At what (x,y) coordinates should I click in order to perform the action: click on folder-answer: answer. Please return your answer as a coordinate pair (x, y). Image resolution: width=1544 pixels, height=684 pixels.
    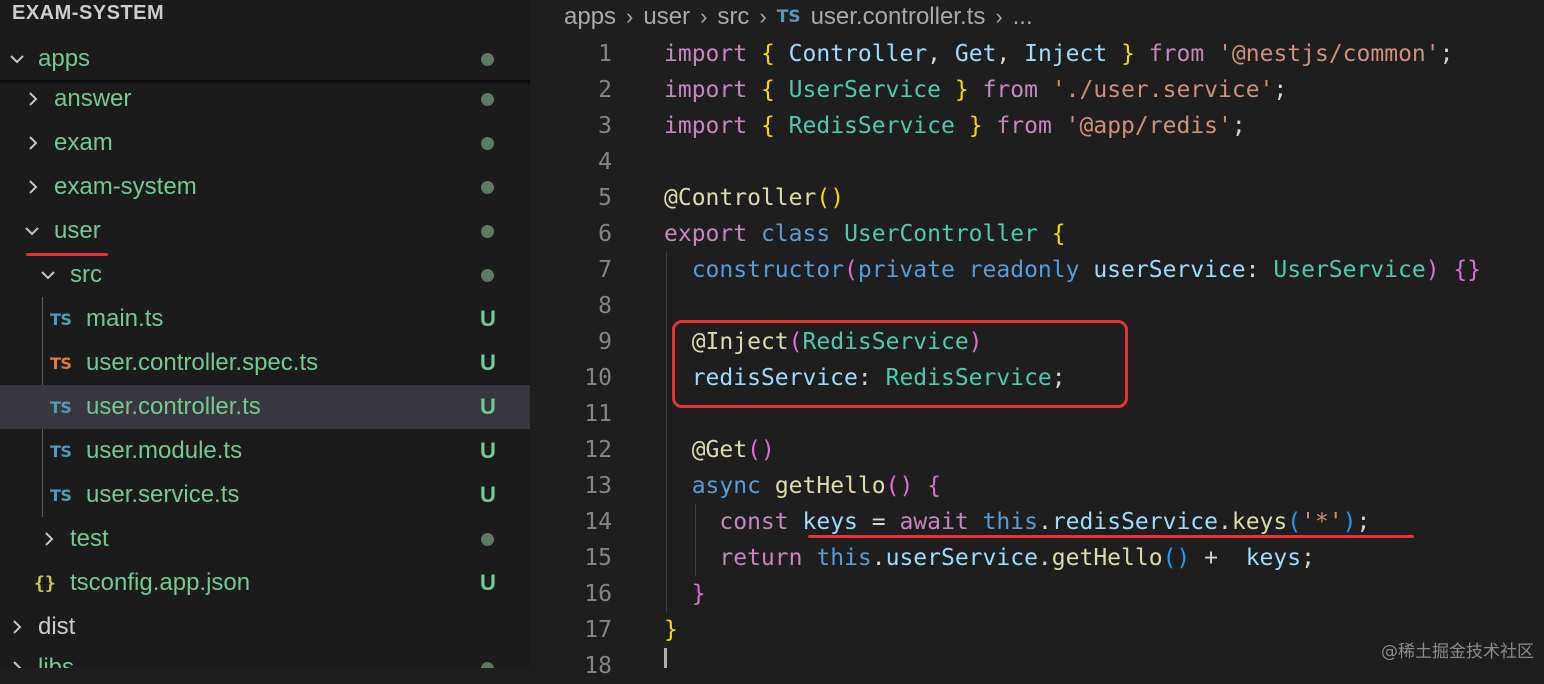
    Looking at the image, I should click on (265, 99).